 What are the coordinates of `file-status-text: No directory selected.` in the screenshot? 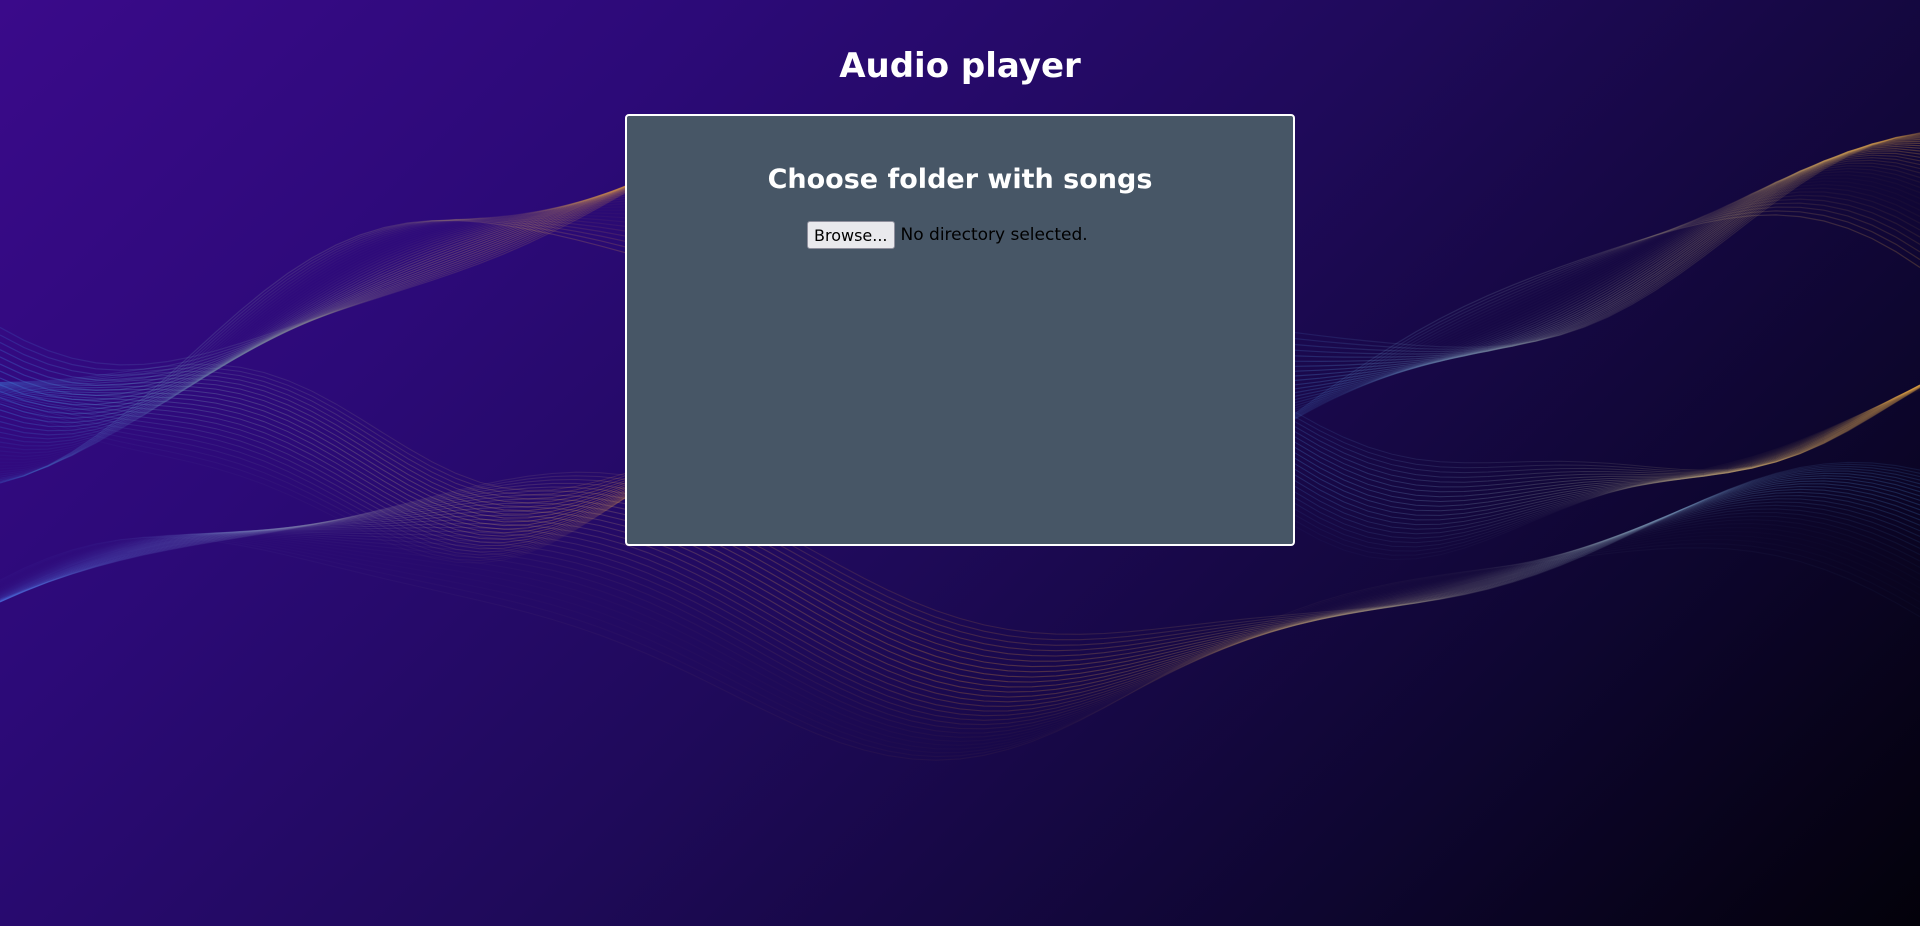 It's located at (994, 235).